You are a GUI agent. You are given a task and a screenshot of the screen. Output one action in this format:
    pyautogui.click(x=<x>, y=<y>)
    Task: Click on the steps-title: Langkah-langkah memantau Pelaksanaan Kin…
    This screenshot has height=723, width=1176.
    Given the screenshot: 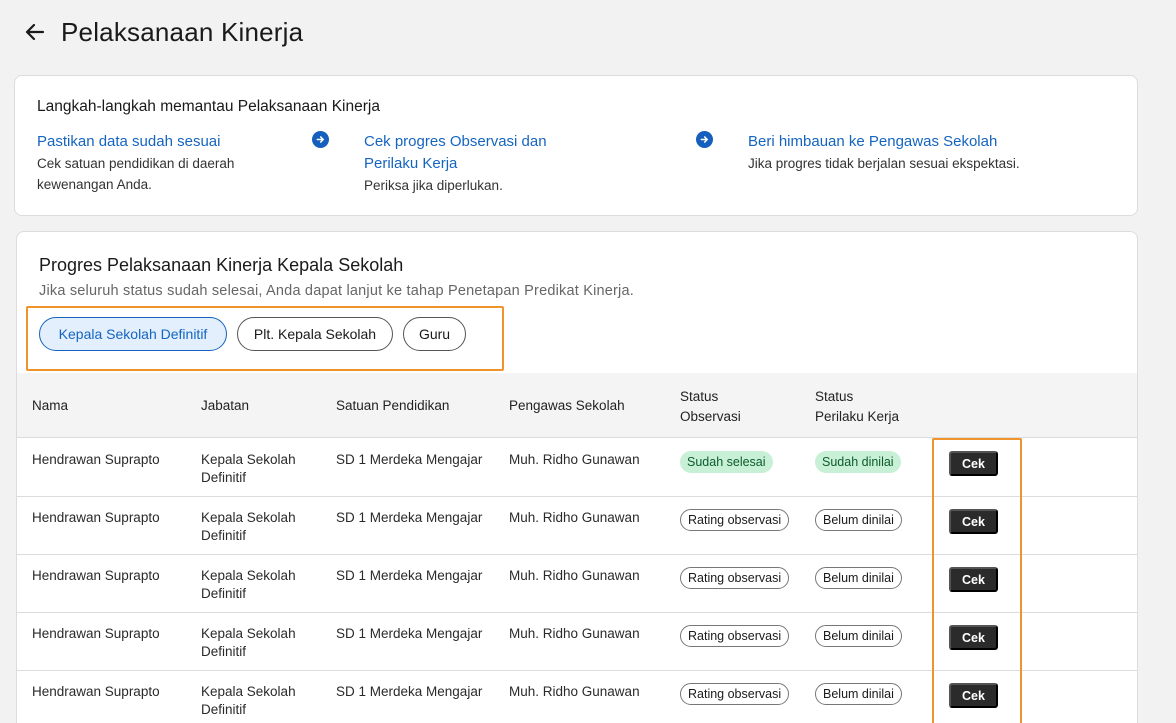 What is the action you would take?
    pyautogui.click(x=208, y=106)
    